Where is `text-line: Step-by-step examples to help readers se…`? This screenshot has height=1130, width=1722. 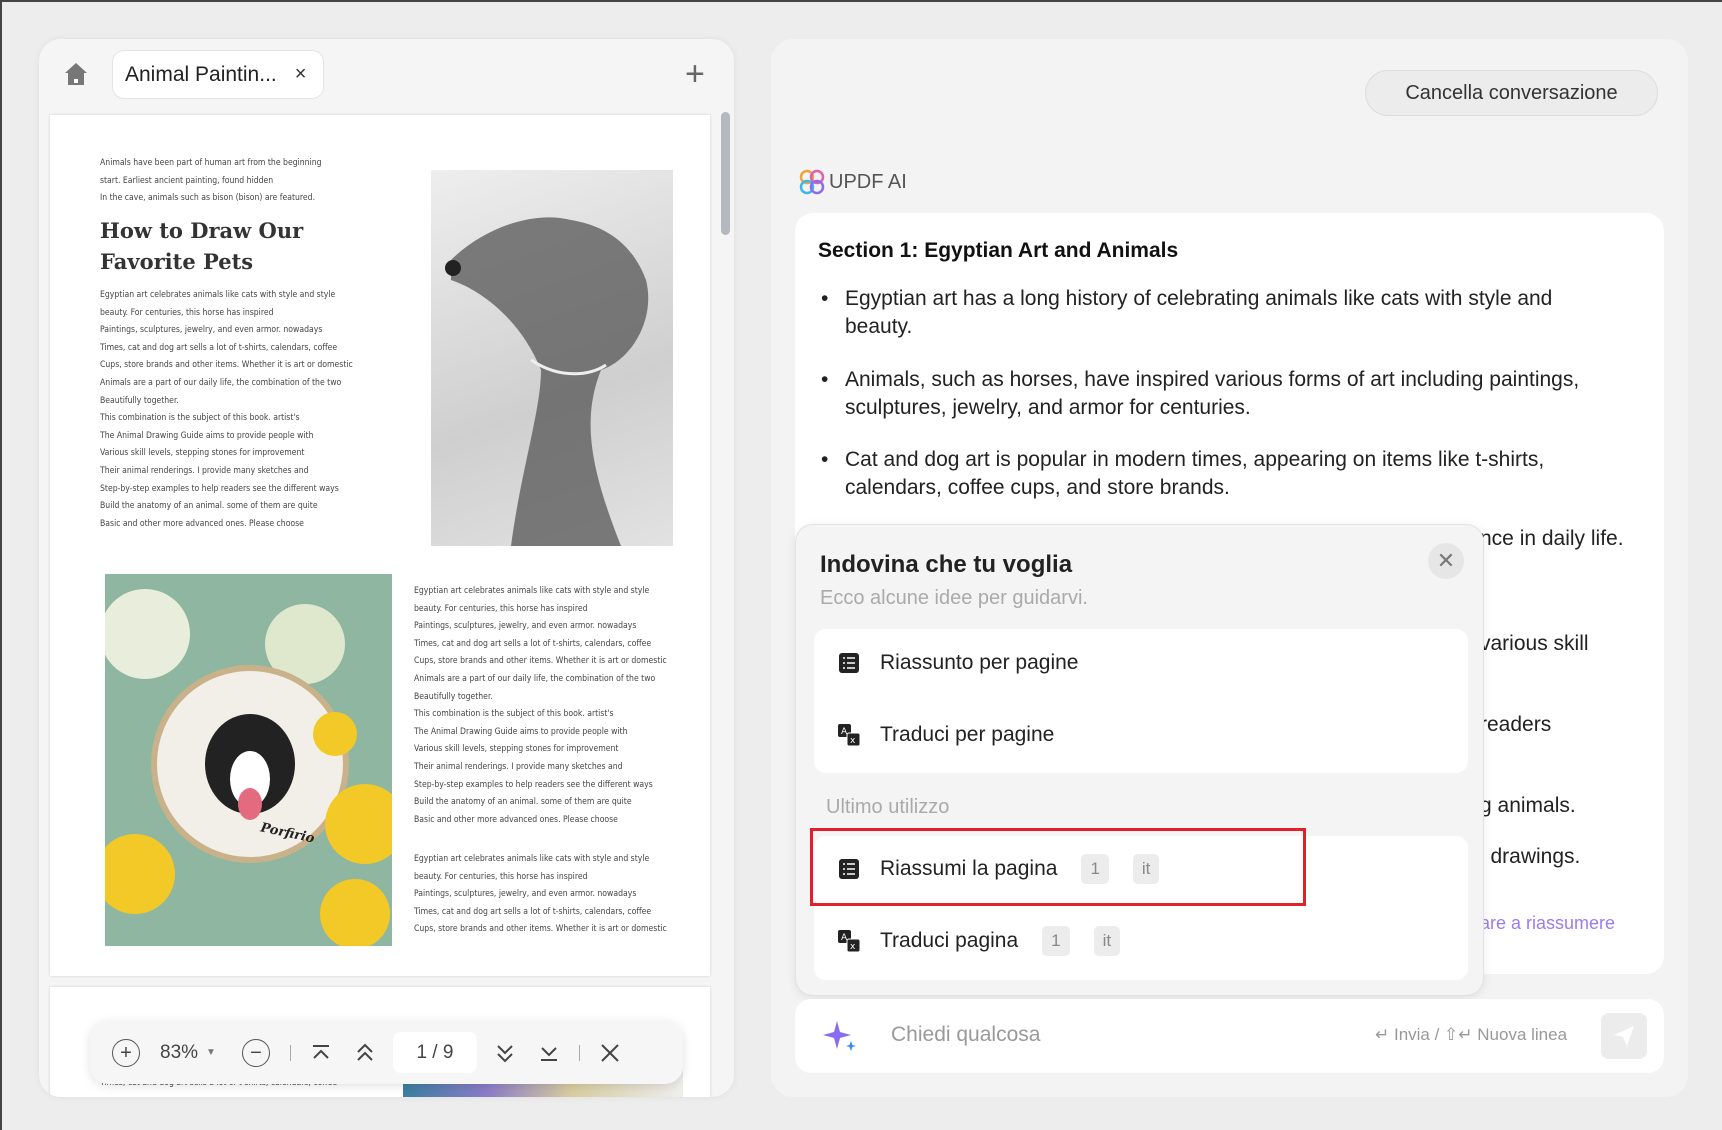 text-line: Step-by-step examples to help readers se… is located at coordinates (219, 488).